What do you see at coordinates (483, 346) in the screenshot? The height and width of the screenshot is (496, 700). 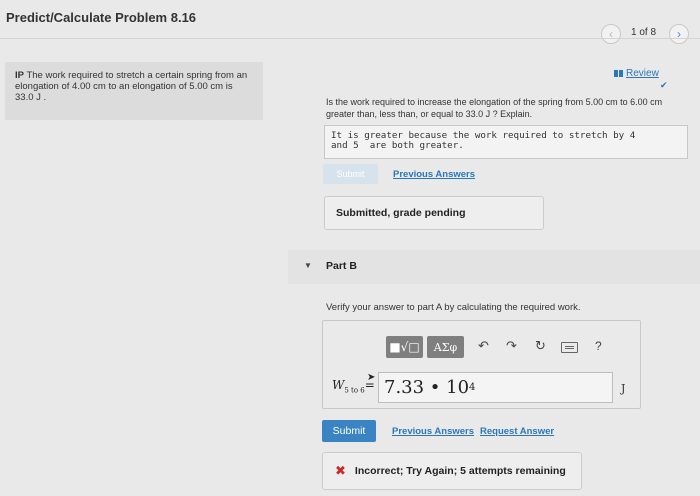 I see `undo-icon: ↶` at bounding box center [483, 346].